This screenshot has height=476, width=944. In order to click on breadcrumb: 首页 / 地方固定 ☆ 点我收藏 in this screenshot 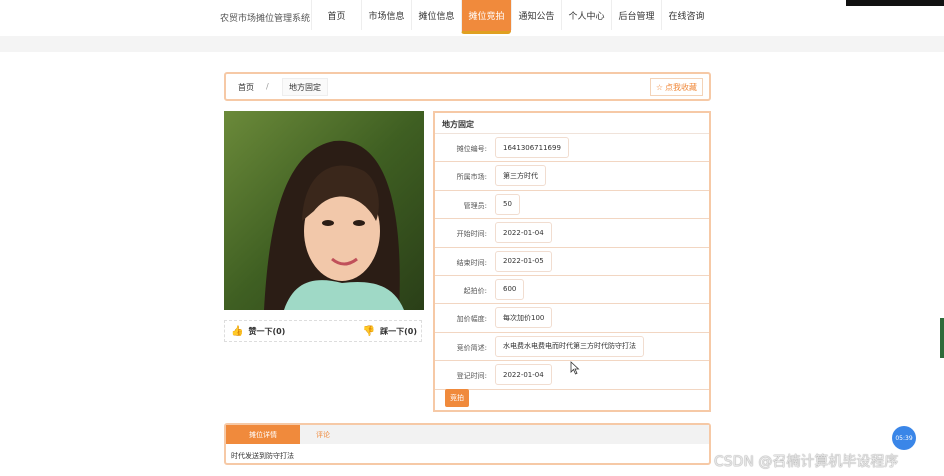, I will do `click(467, 86)`.